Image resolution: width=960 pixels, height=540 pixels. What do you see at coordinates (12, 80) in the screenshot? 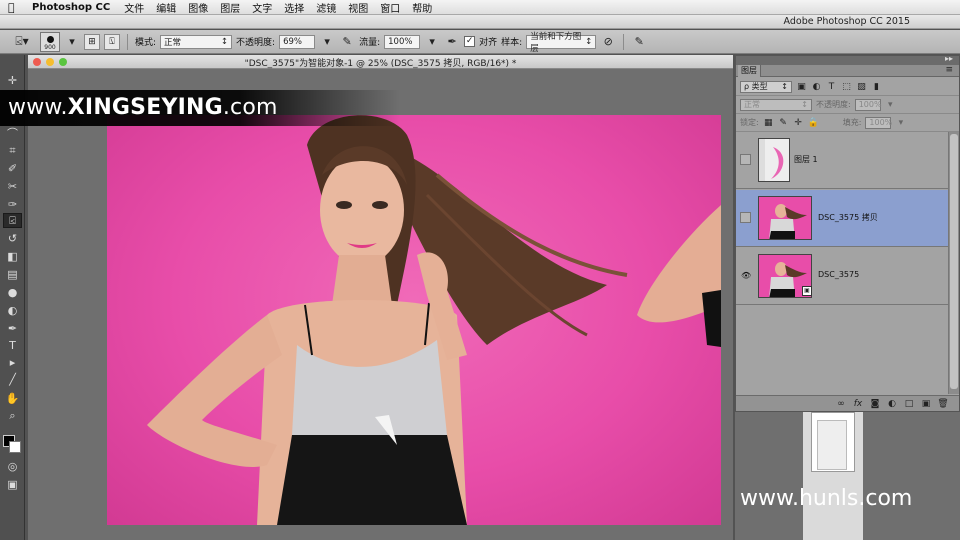
I see `move-tool-icon: ✛` at bounding box center [12, 80].